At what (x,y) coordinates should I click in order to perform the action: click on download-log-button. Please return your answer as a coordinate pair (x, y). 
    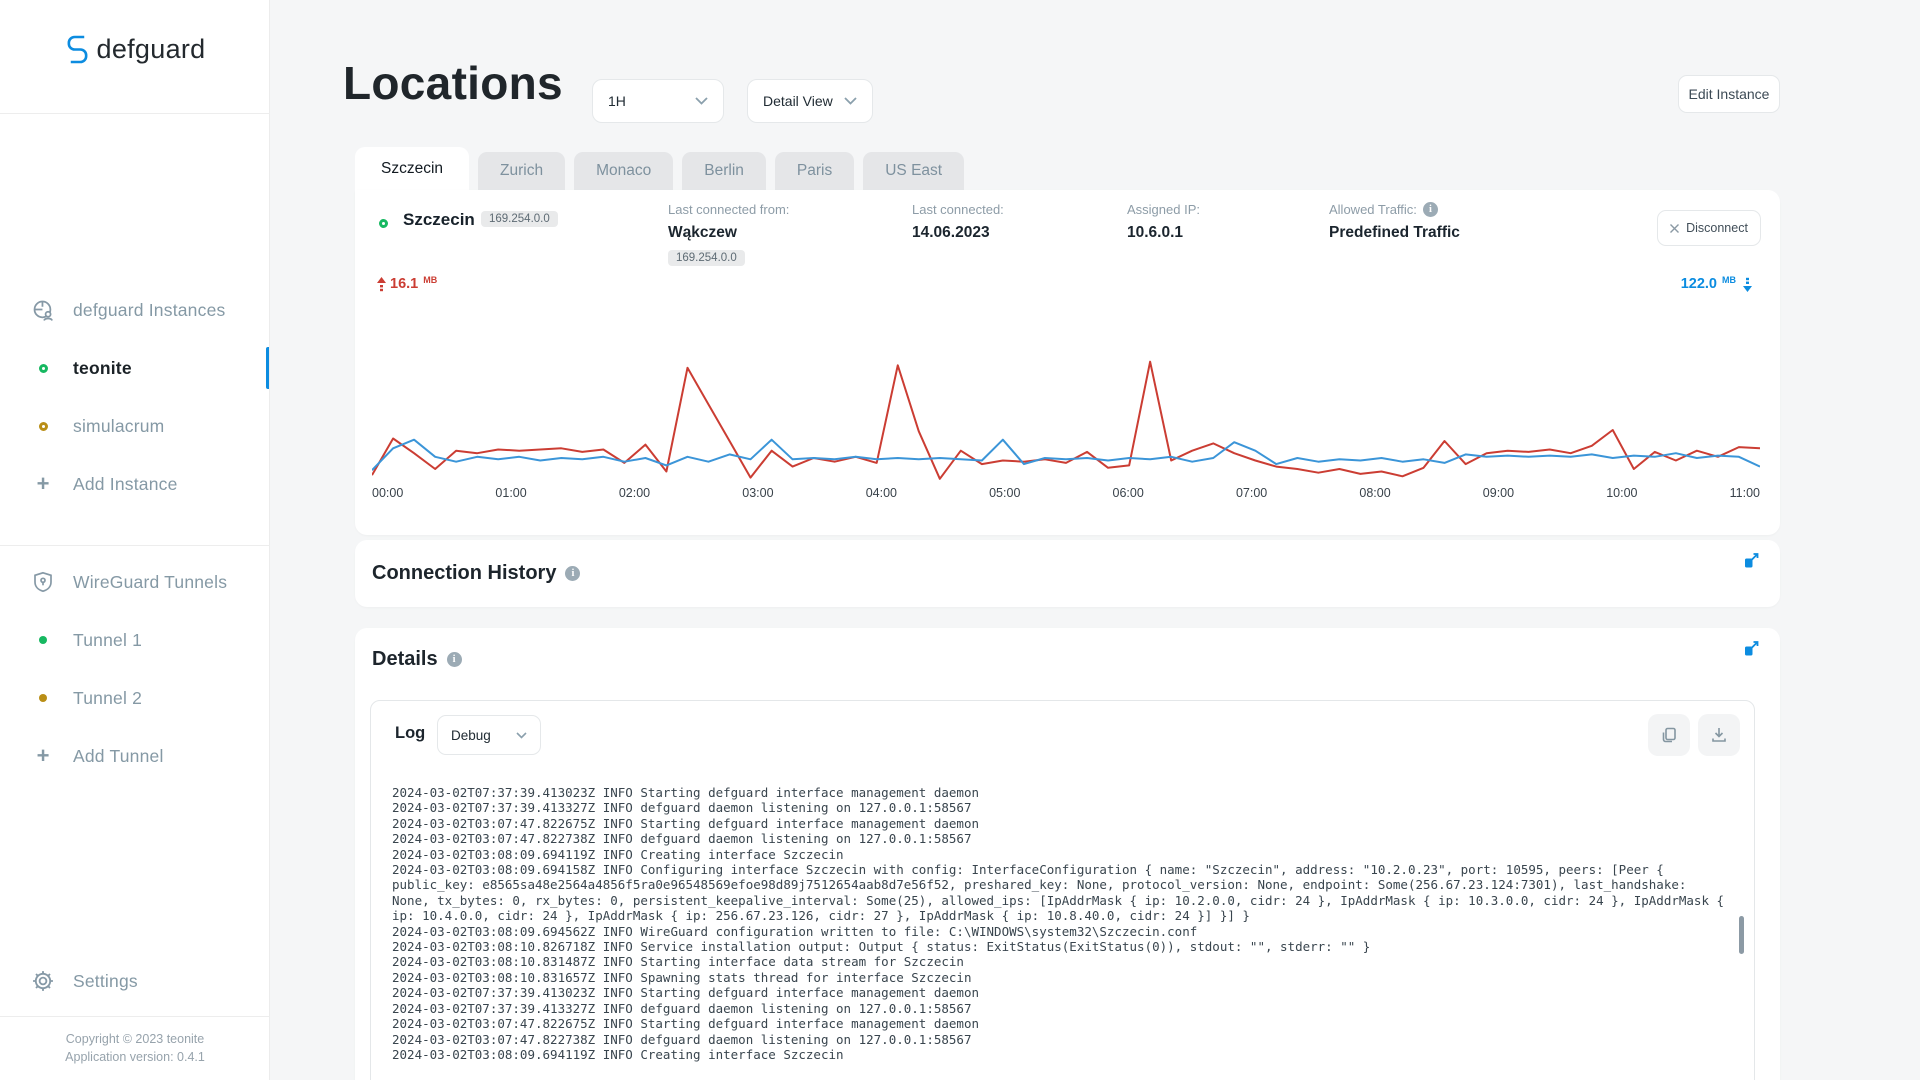
    Looking at the image, I should click on (1719, 735).